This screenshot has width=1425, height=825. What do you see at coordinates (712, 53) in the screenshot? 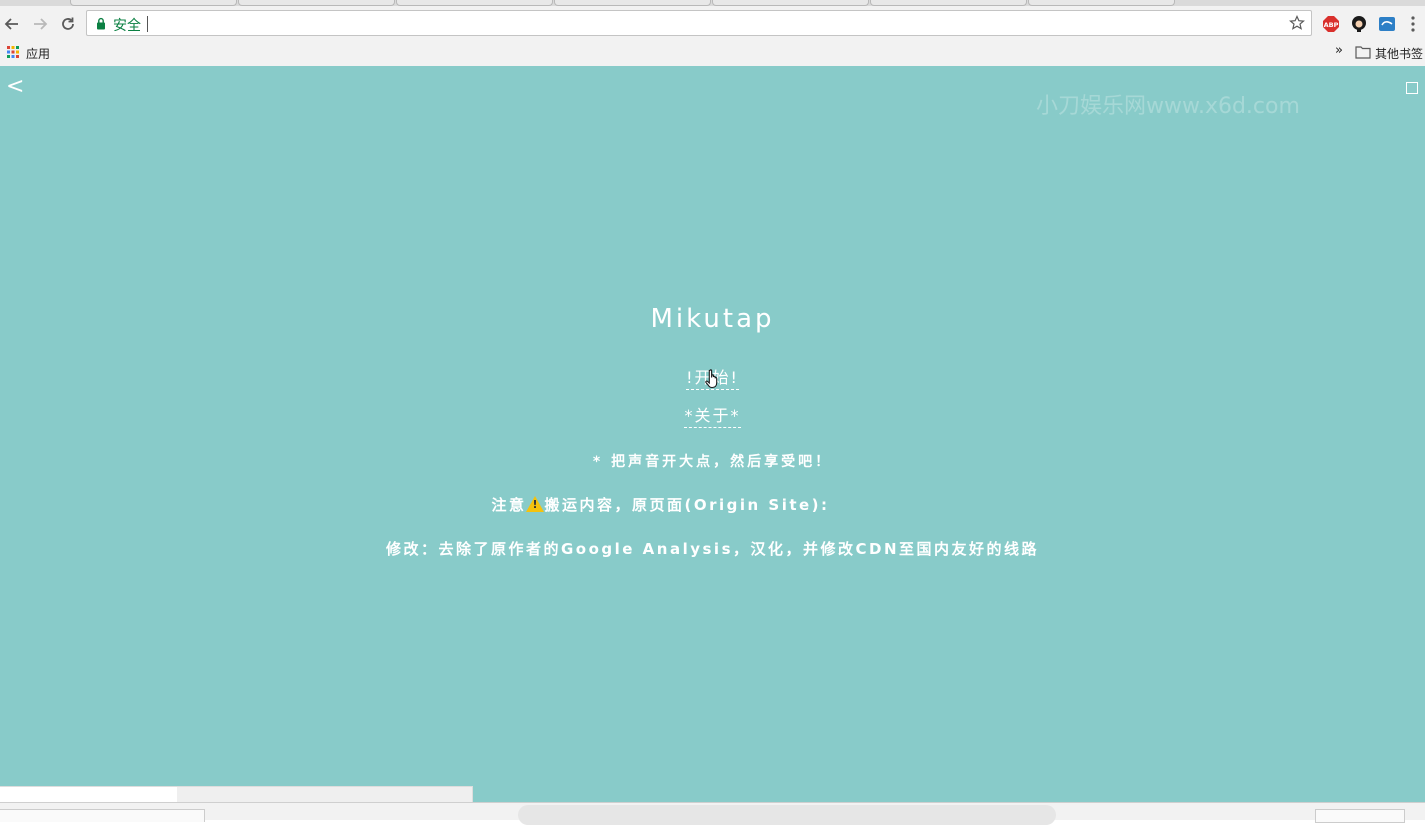
I see `bookmarks-bar: 应用 » 其他书签` at bounding box center [712, 53].